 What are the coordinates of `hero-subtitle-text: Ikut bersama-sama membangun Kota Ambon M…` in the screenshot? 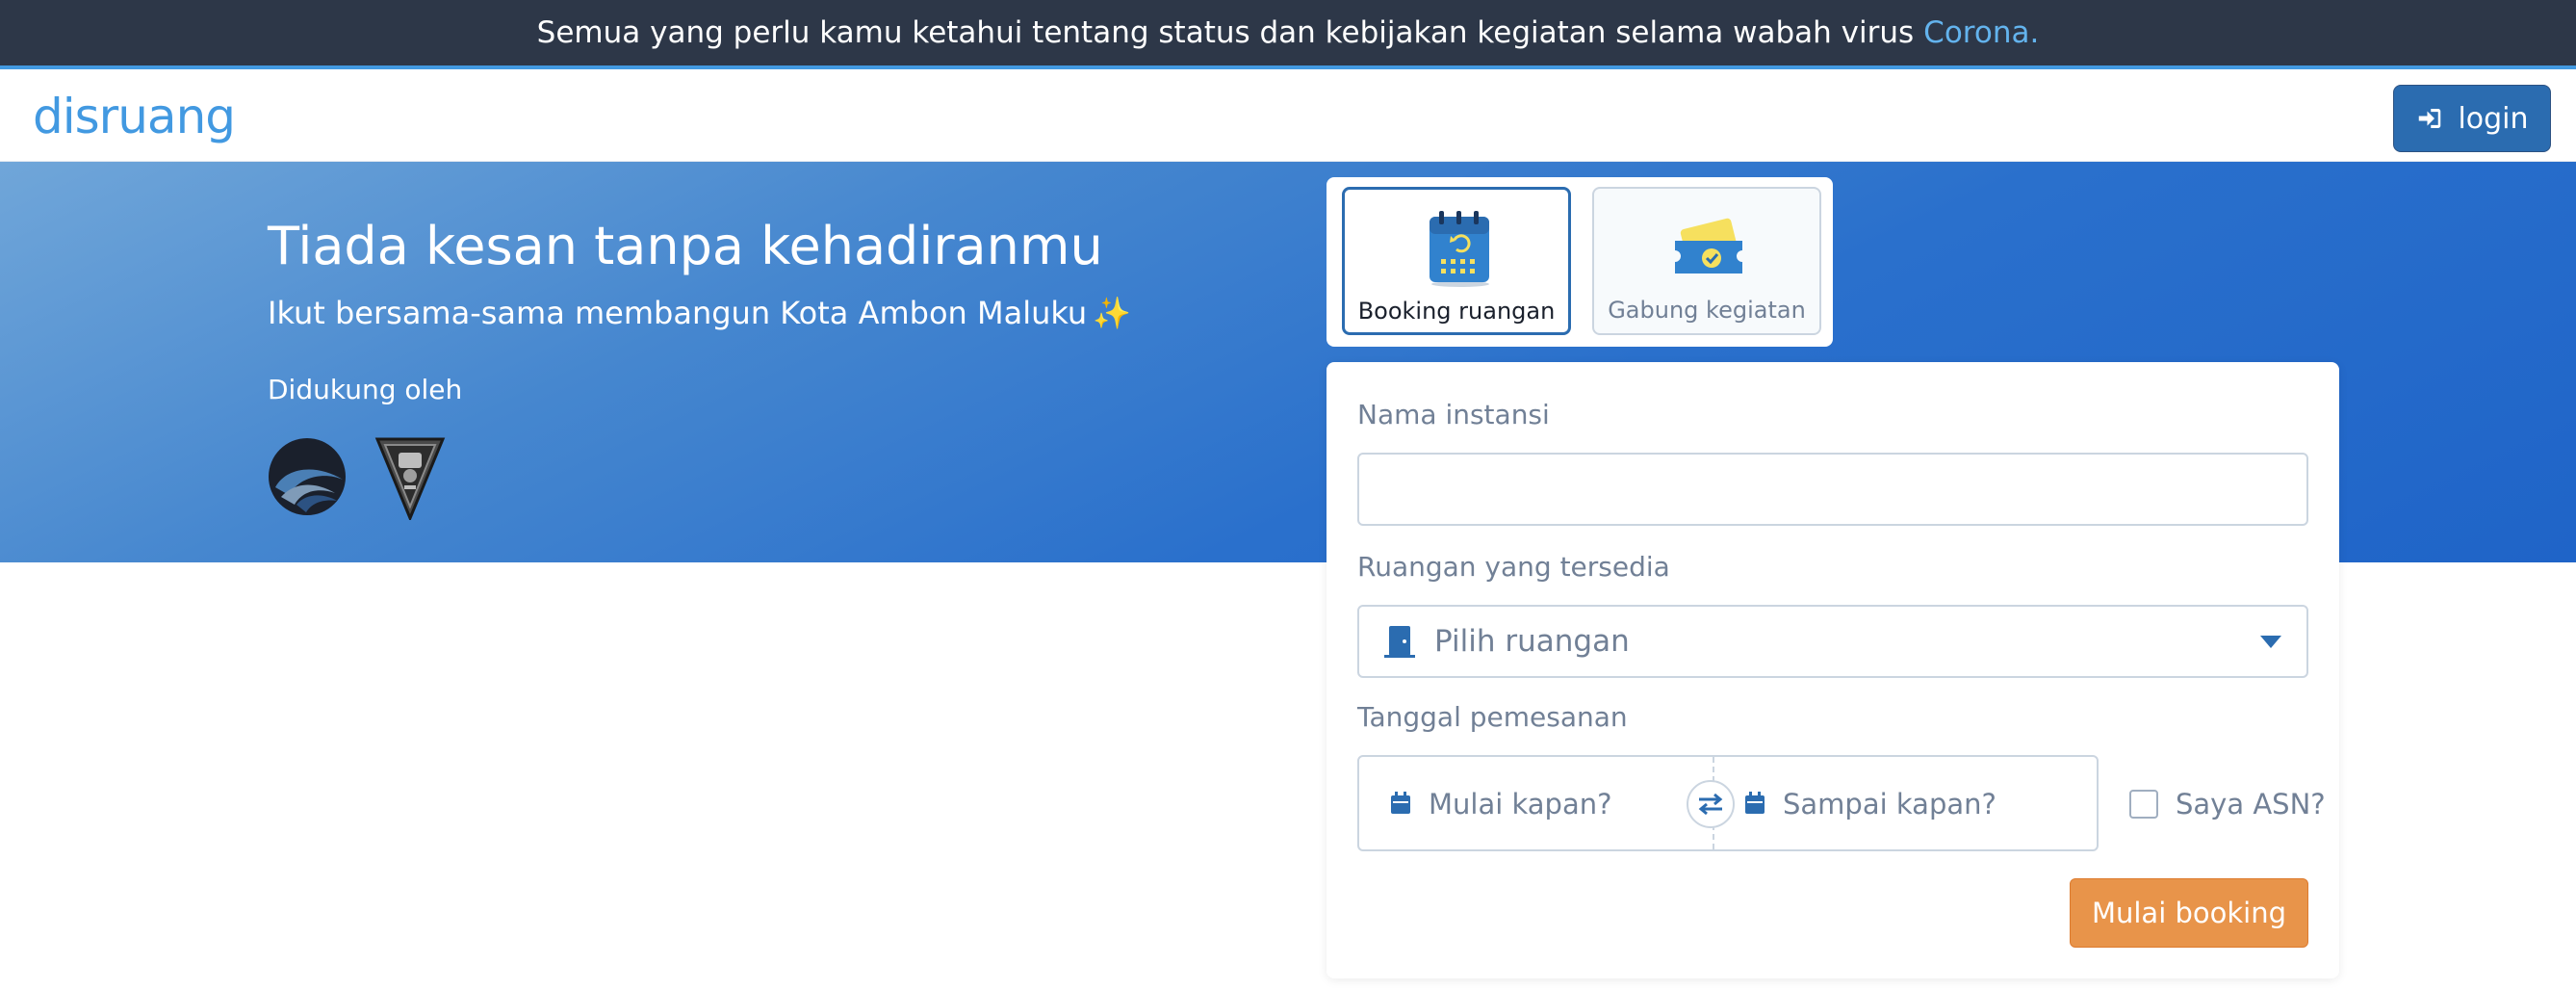 It's located at (678, 313).